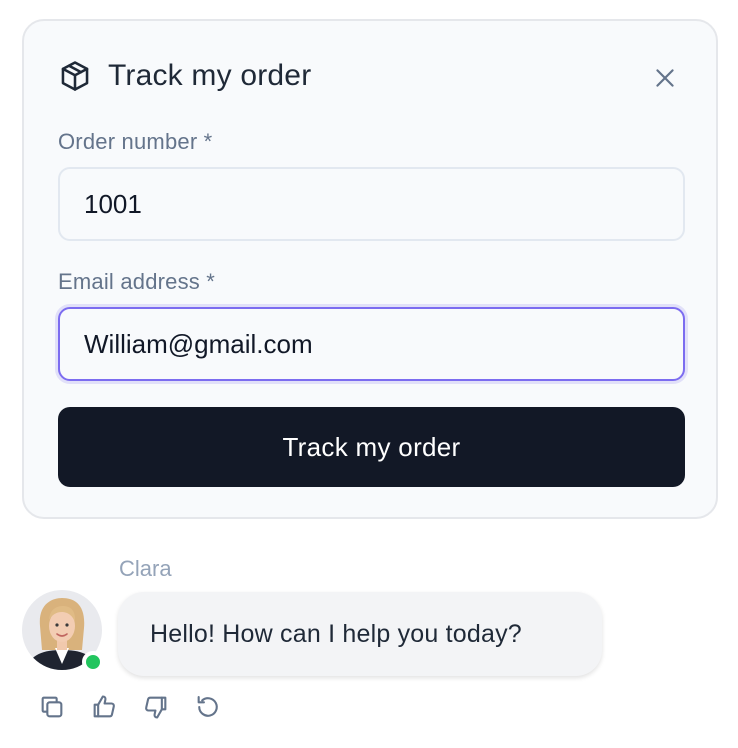  I want to click on order-number-label: Order number *, so click(135, 141).